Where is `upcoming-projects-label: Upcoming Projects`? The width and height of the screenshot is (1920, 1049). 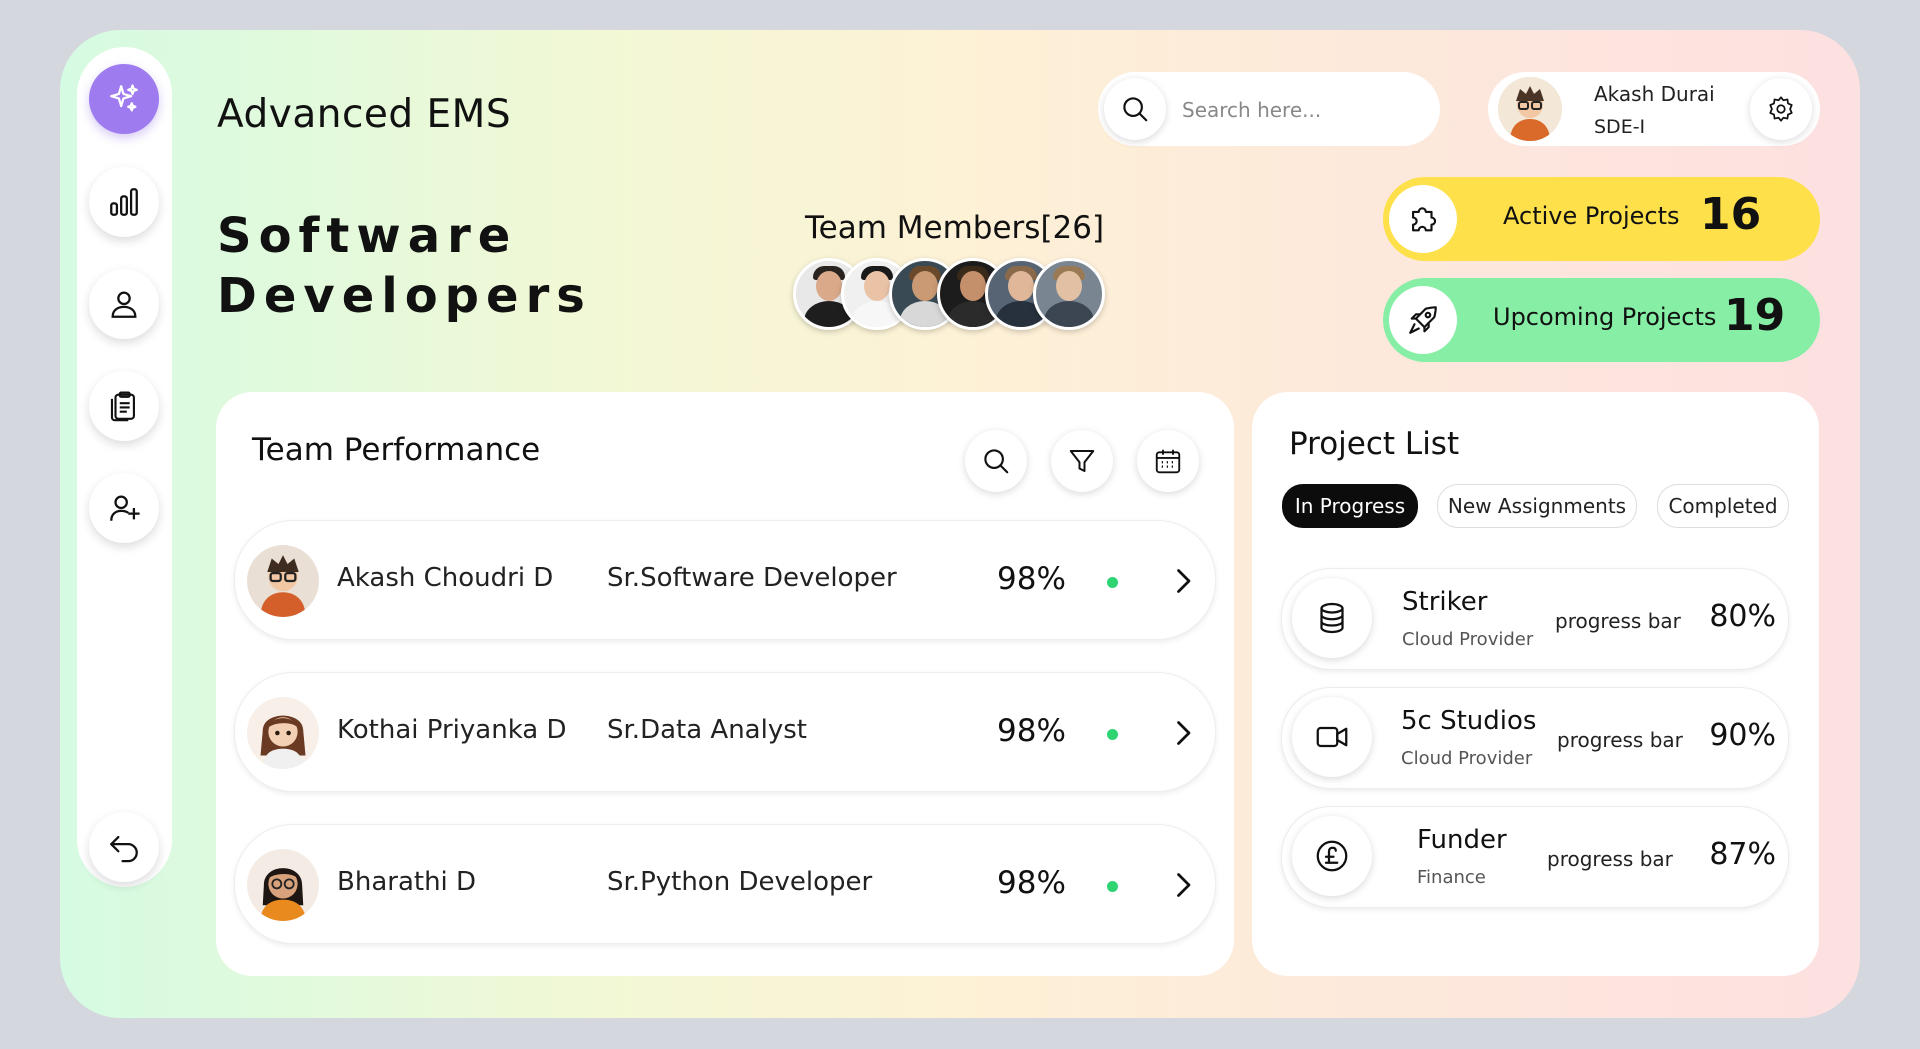 upcoming-projects-label: Upcoming Projects is located at coordinates (1605, 317).